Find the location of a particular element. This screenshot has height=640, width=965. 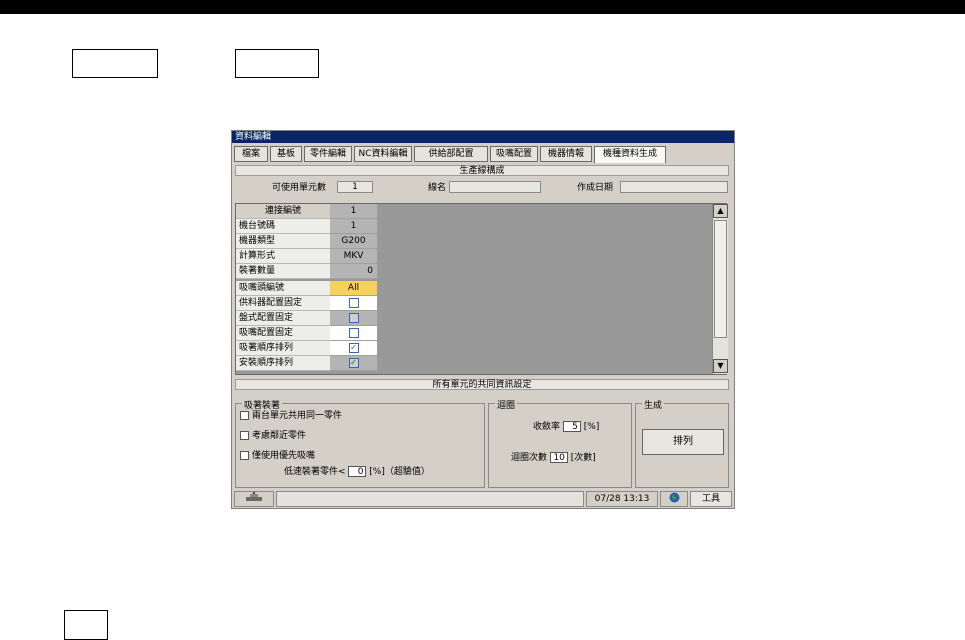

tab-machine-info: 機器情報 is located at coordinates (566, 154).